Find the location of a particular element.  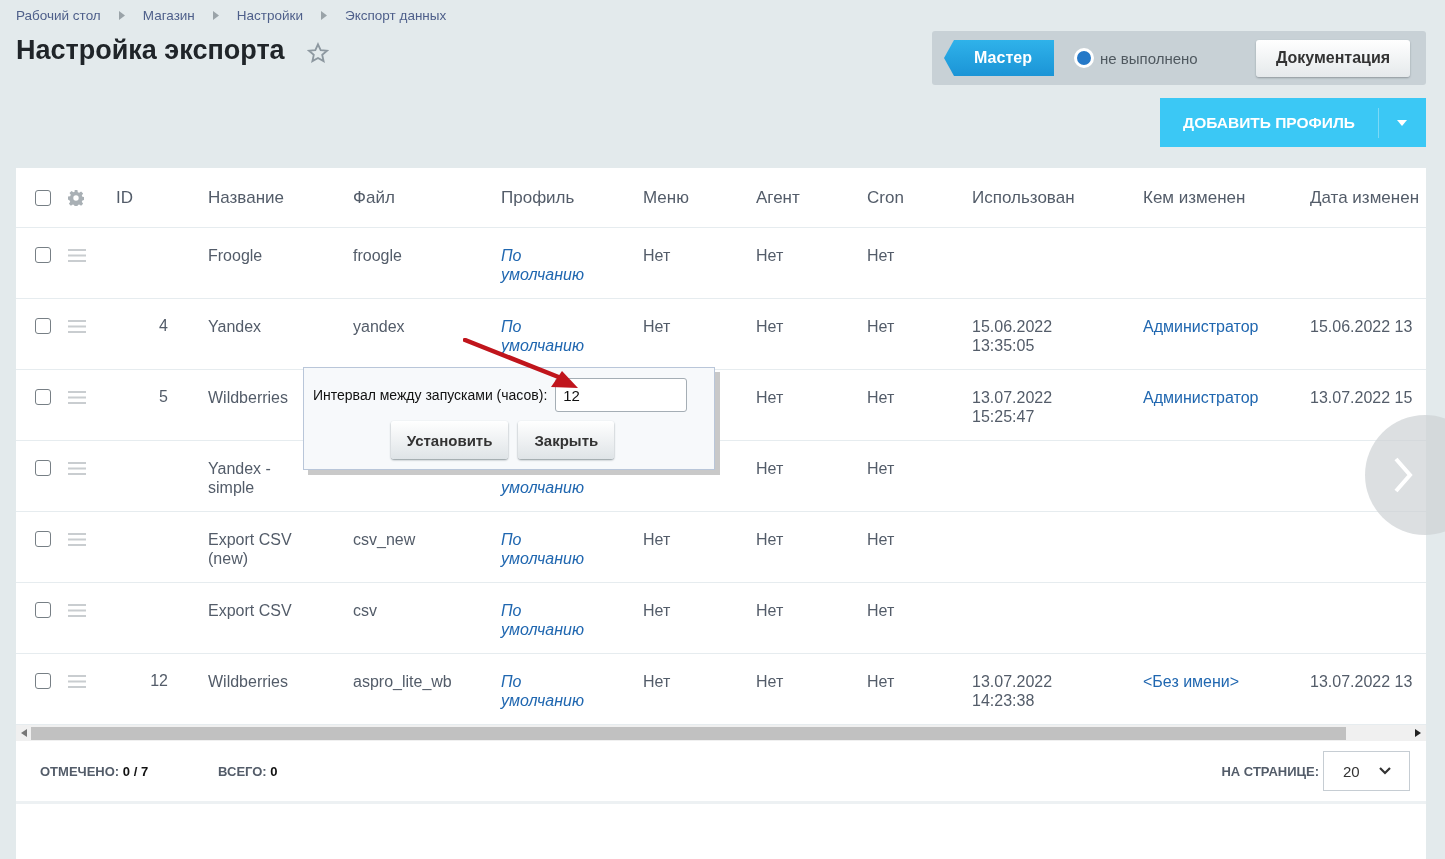

breadcrumb-link: Экспорт данных is located at coordinates (396, 15).